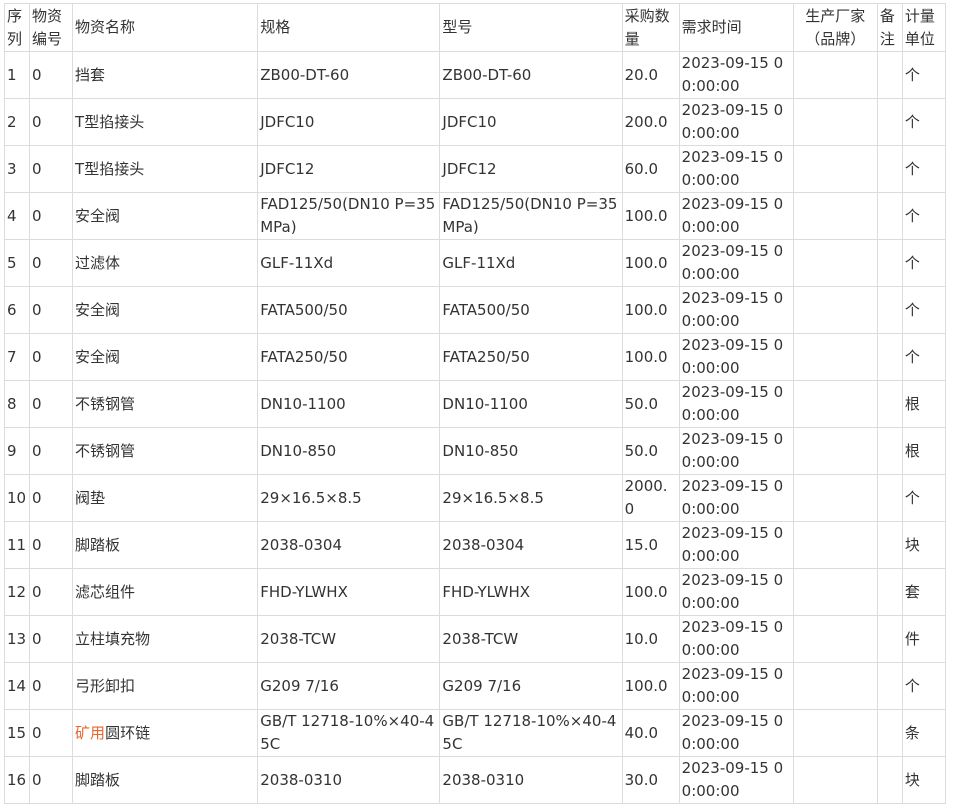 This screenshot has width=954, height=810. I want to click on header-model: 型号, so click(531, 27).